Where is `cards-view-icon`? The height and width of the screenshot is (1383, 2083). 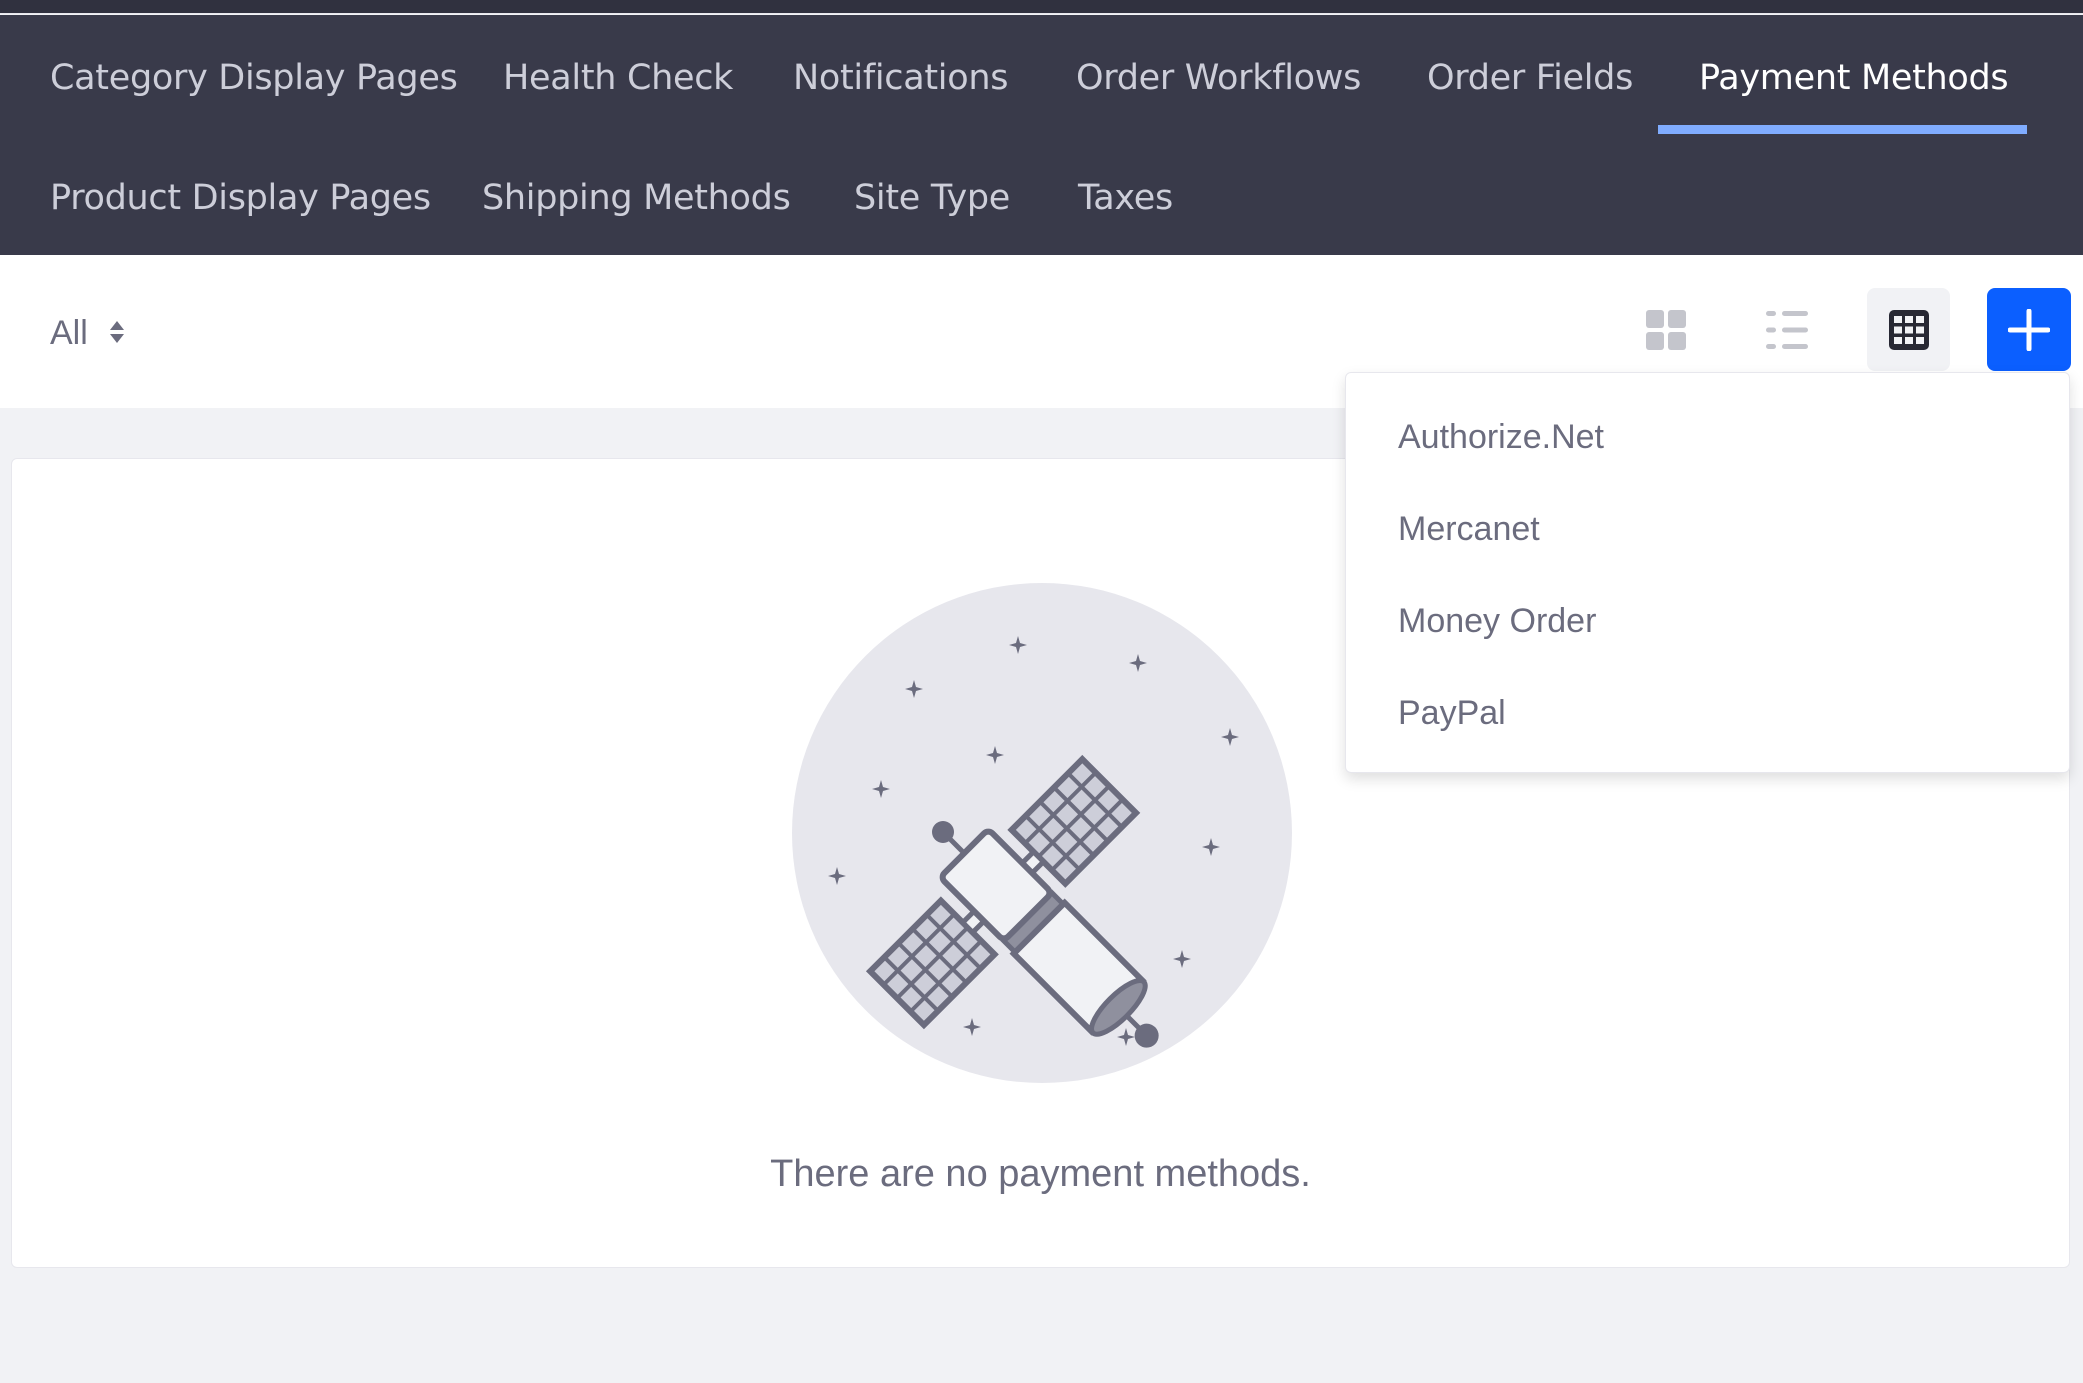
cards-view-icon is located at coordinates (1665, 329).